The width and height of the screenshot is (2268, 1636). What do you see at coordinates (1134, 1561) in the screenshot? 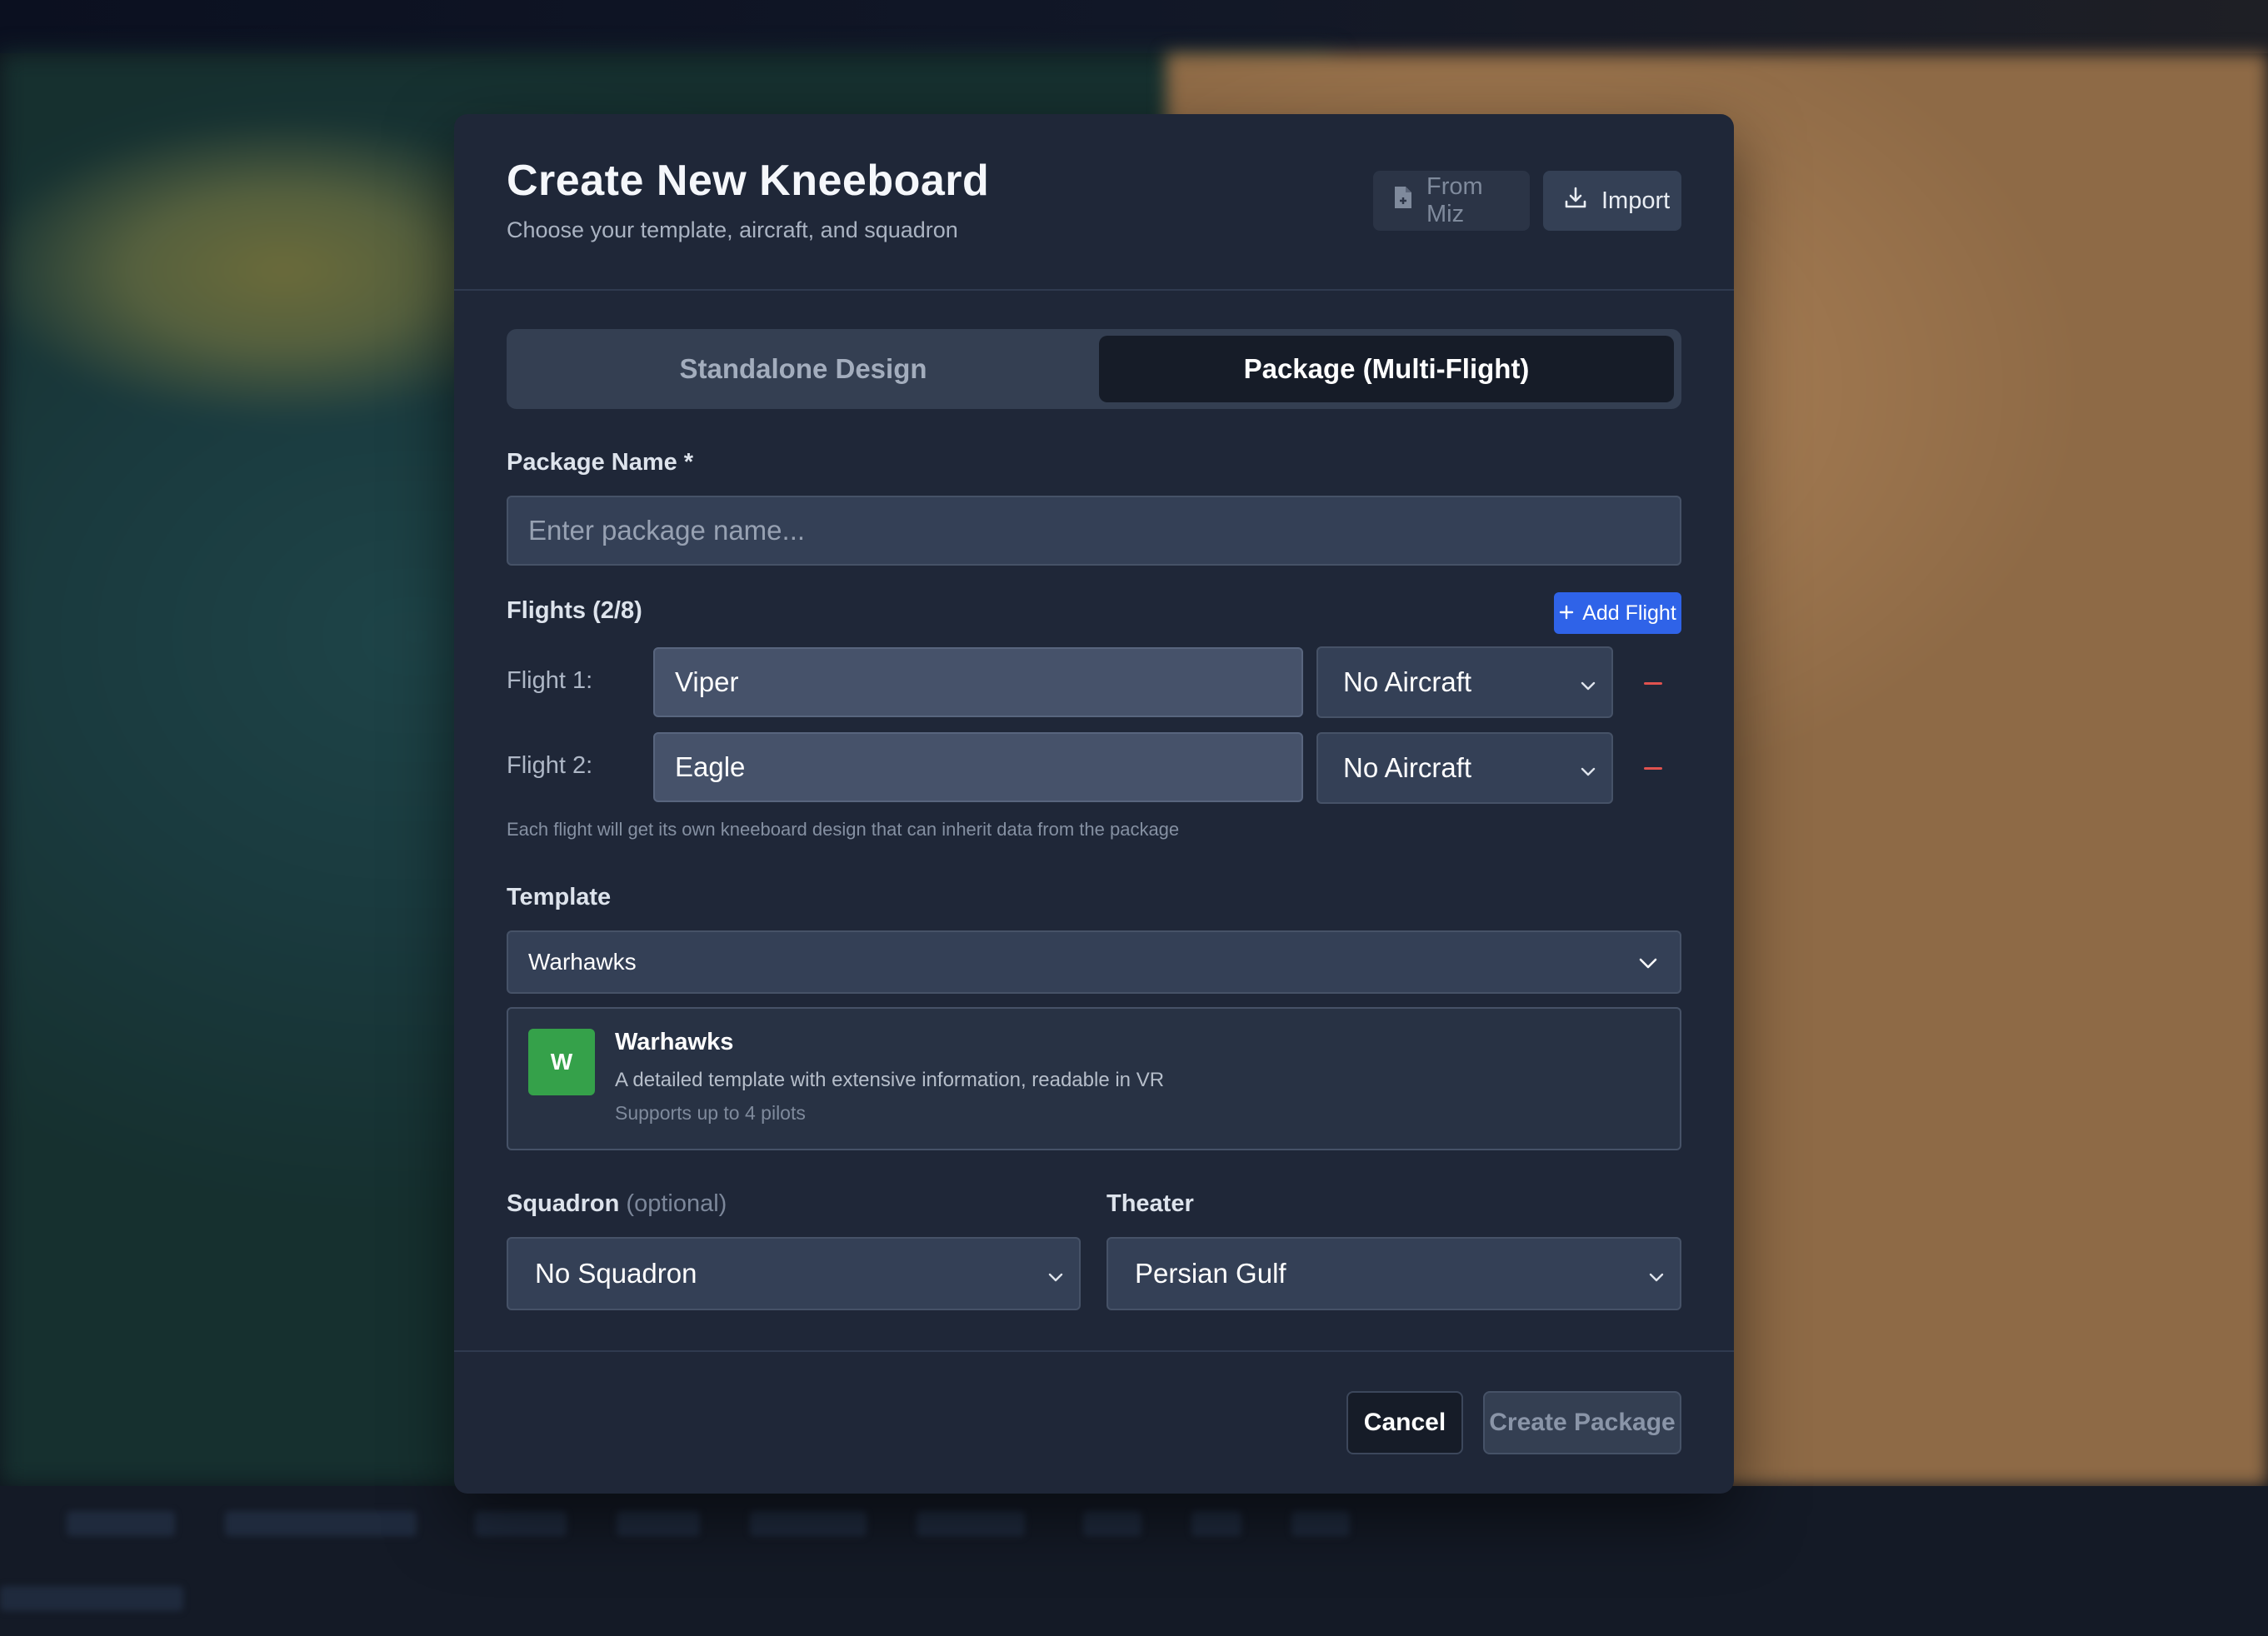
I see `bottom-toolbar` at bounding box center [1134, 1561].